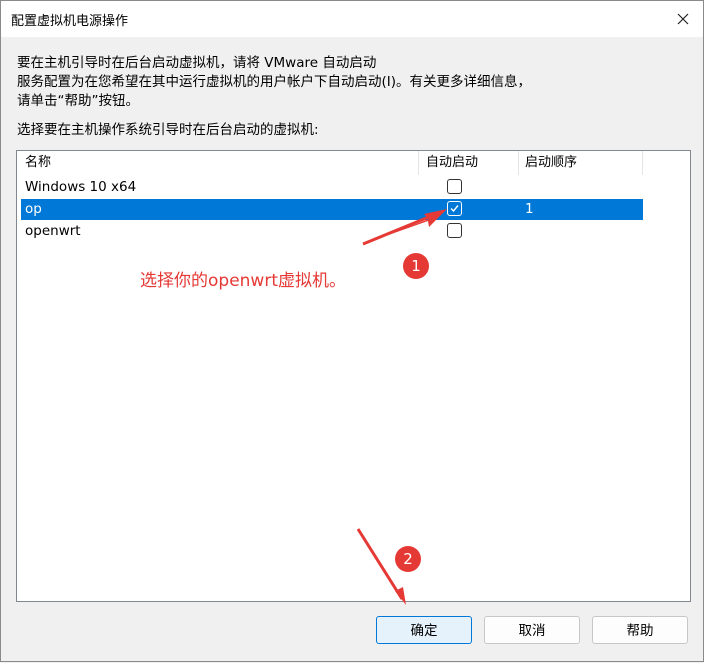  Describe the element at coordinates (38, 163) in the screenshot. I see `column-header-name: 名称` at that location.